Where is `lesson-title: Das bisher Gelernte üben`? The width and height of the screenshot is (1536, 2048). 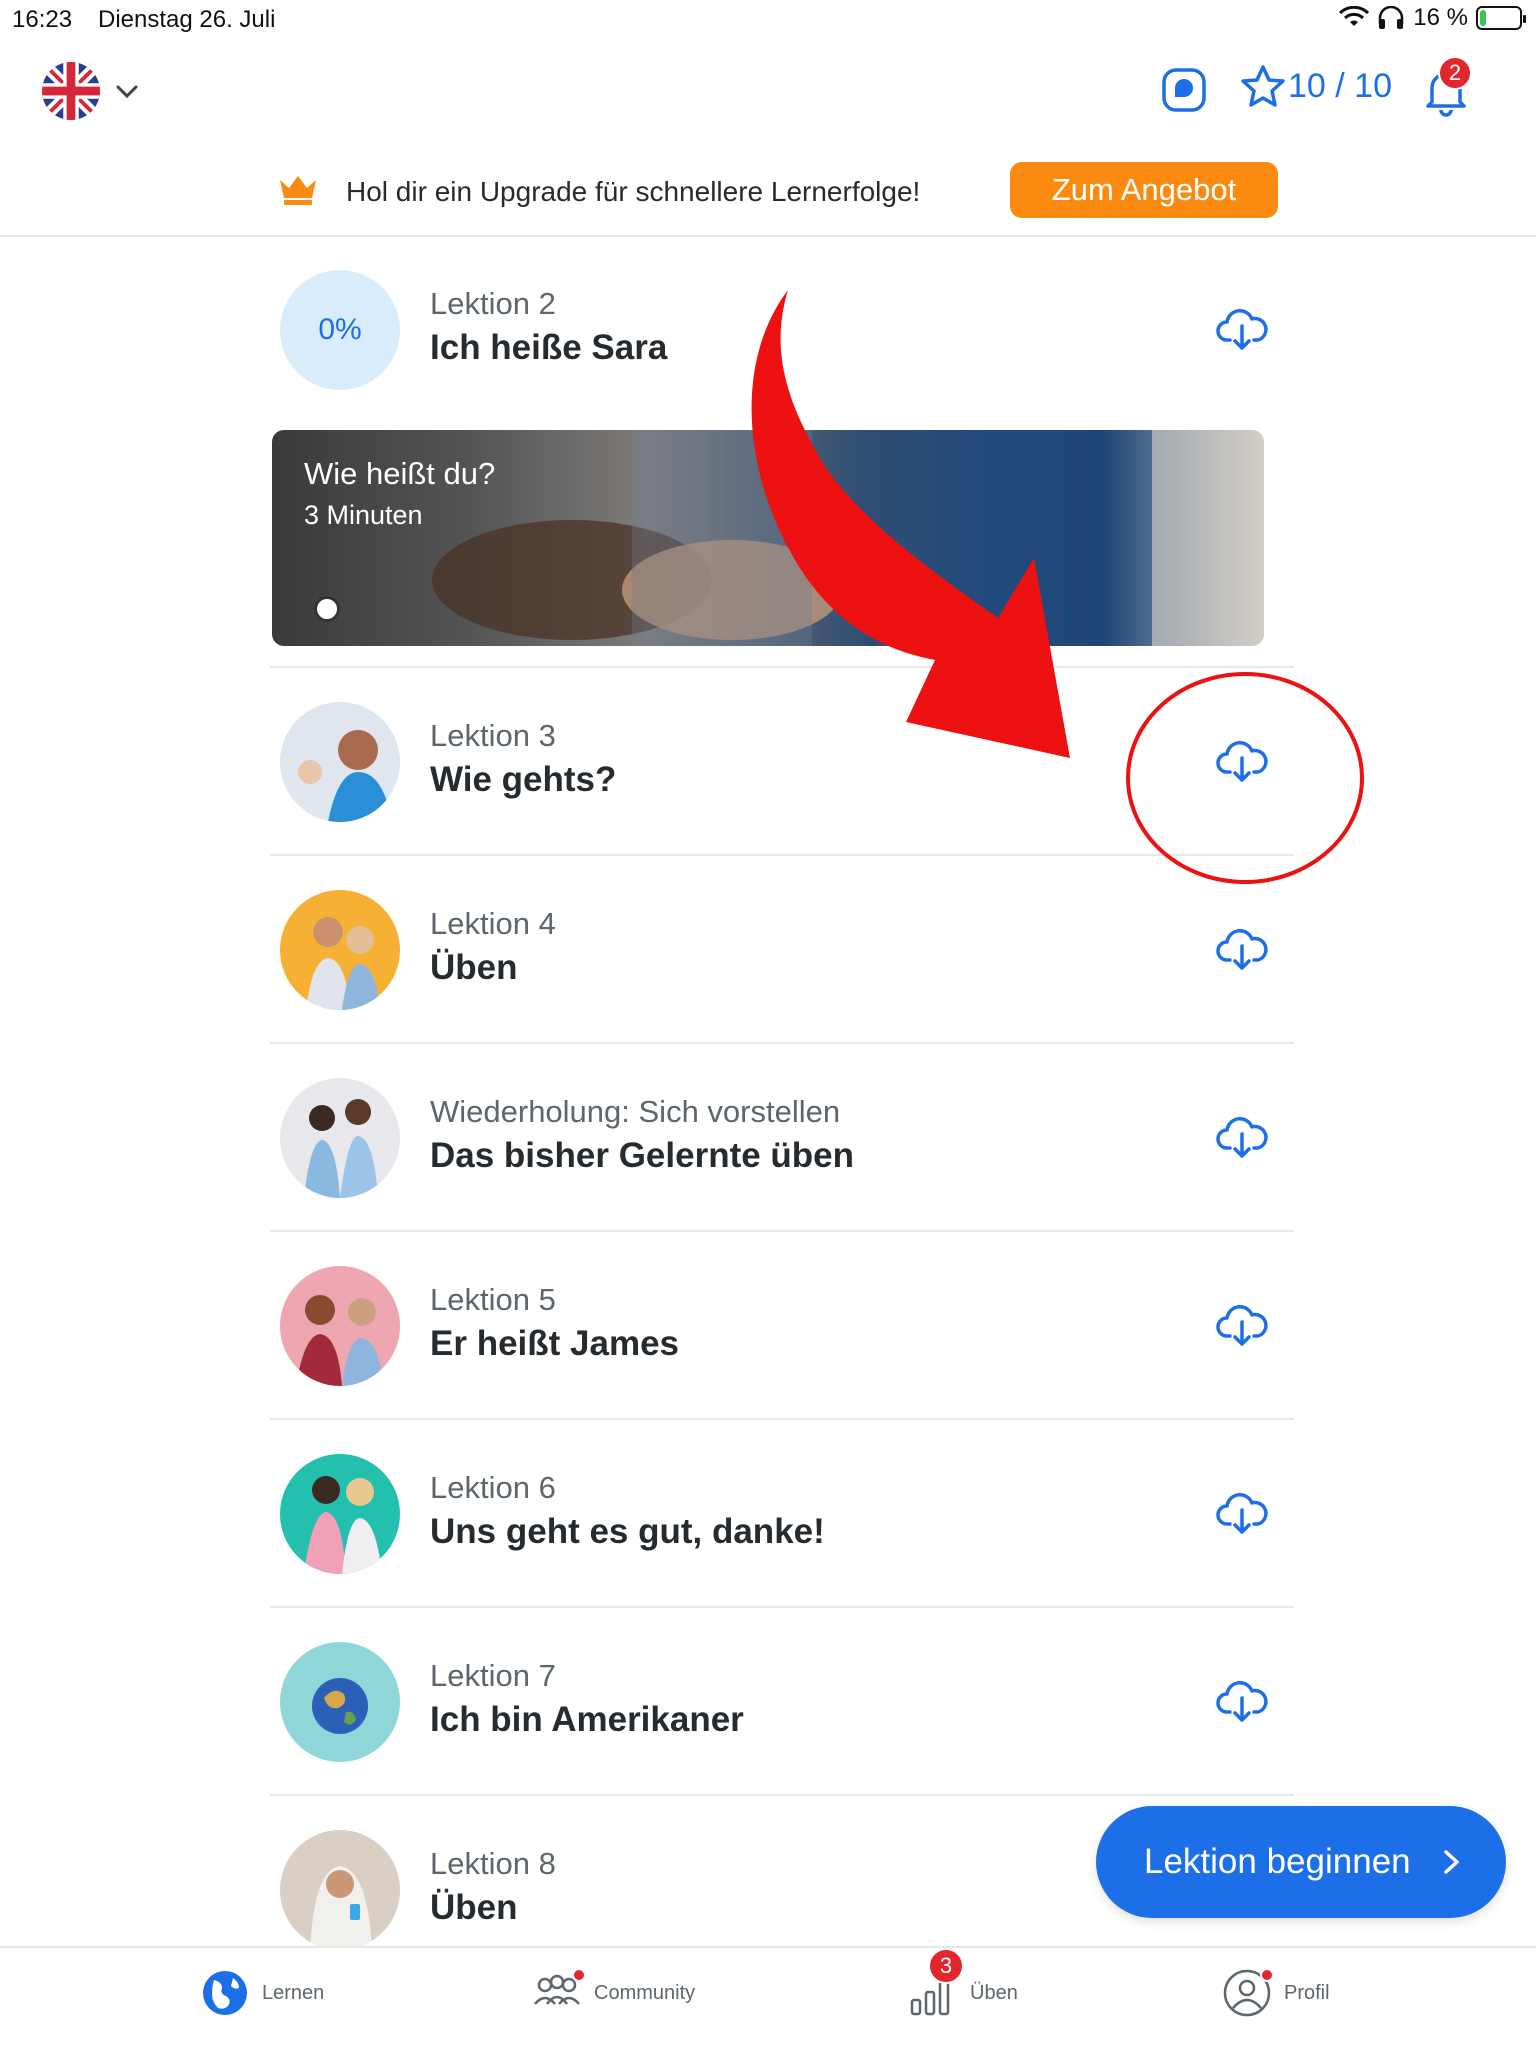 lesson-title: Das bisher Gelernte üben is located at coordinates (642, 1155).